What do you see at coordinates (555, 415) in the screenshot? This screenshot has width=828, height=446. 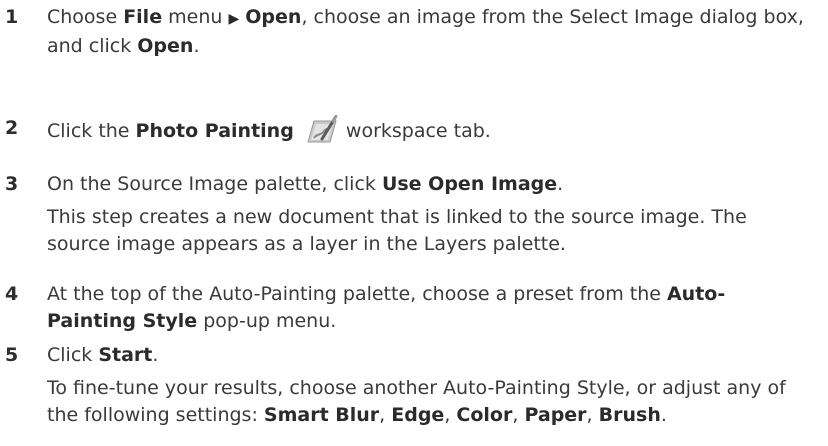 I see `setting-paper: Paper` at bounding box center [555, 415].